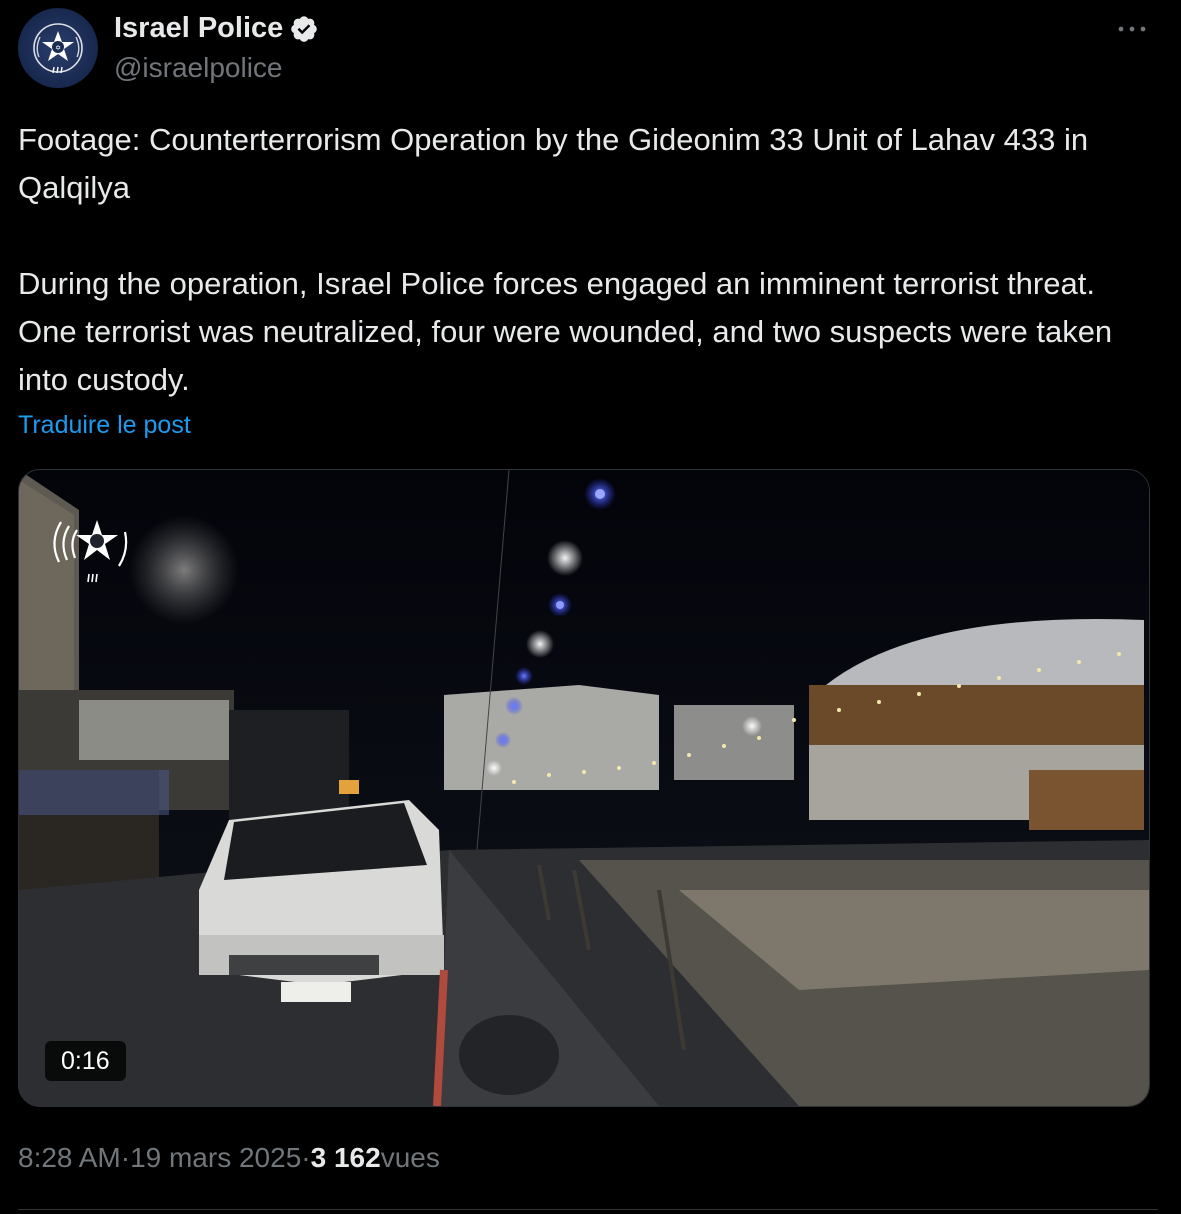 This screenshot has width=1181, height=1214. What do you see at coordinates (85, 1061) in the screenshot?
I see `video-duration-badge: 0:16` at bounding box center [85, 1061].